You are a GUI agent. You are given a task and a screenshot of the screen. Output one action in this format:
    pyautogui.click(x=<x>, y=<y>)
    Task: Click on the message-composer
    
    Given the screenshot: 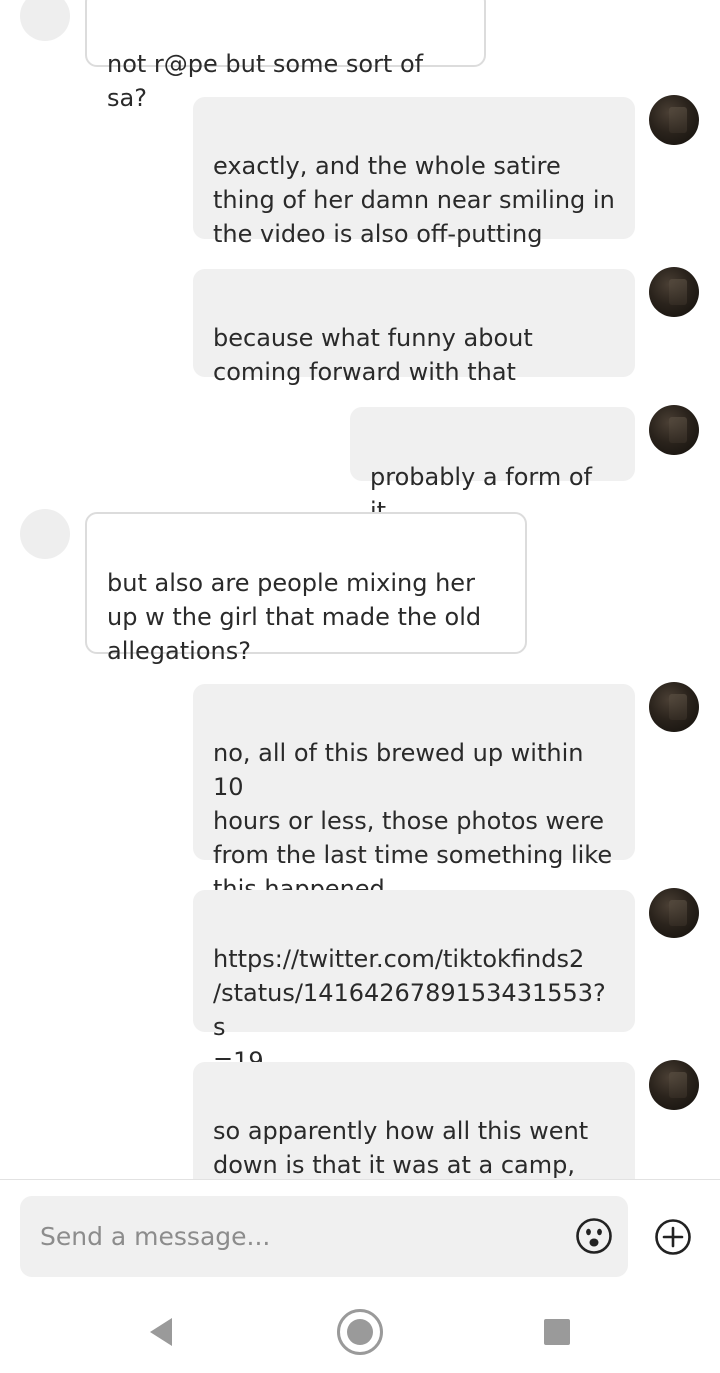 What is the action you would take?
    pyautogui.click(x=324, y=1236)
    